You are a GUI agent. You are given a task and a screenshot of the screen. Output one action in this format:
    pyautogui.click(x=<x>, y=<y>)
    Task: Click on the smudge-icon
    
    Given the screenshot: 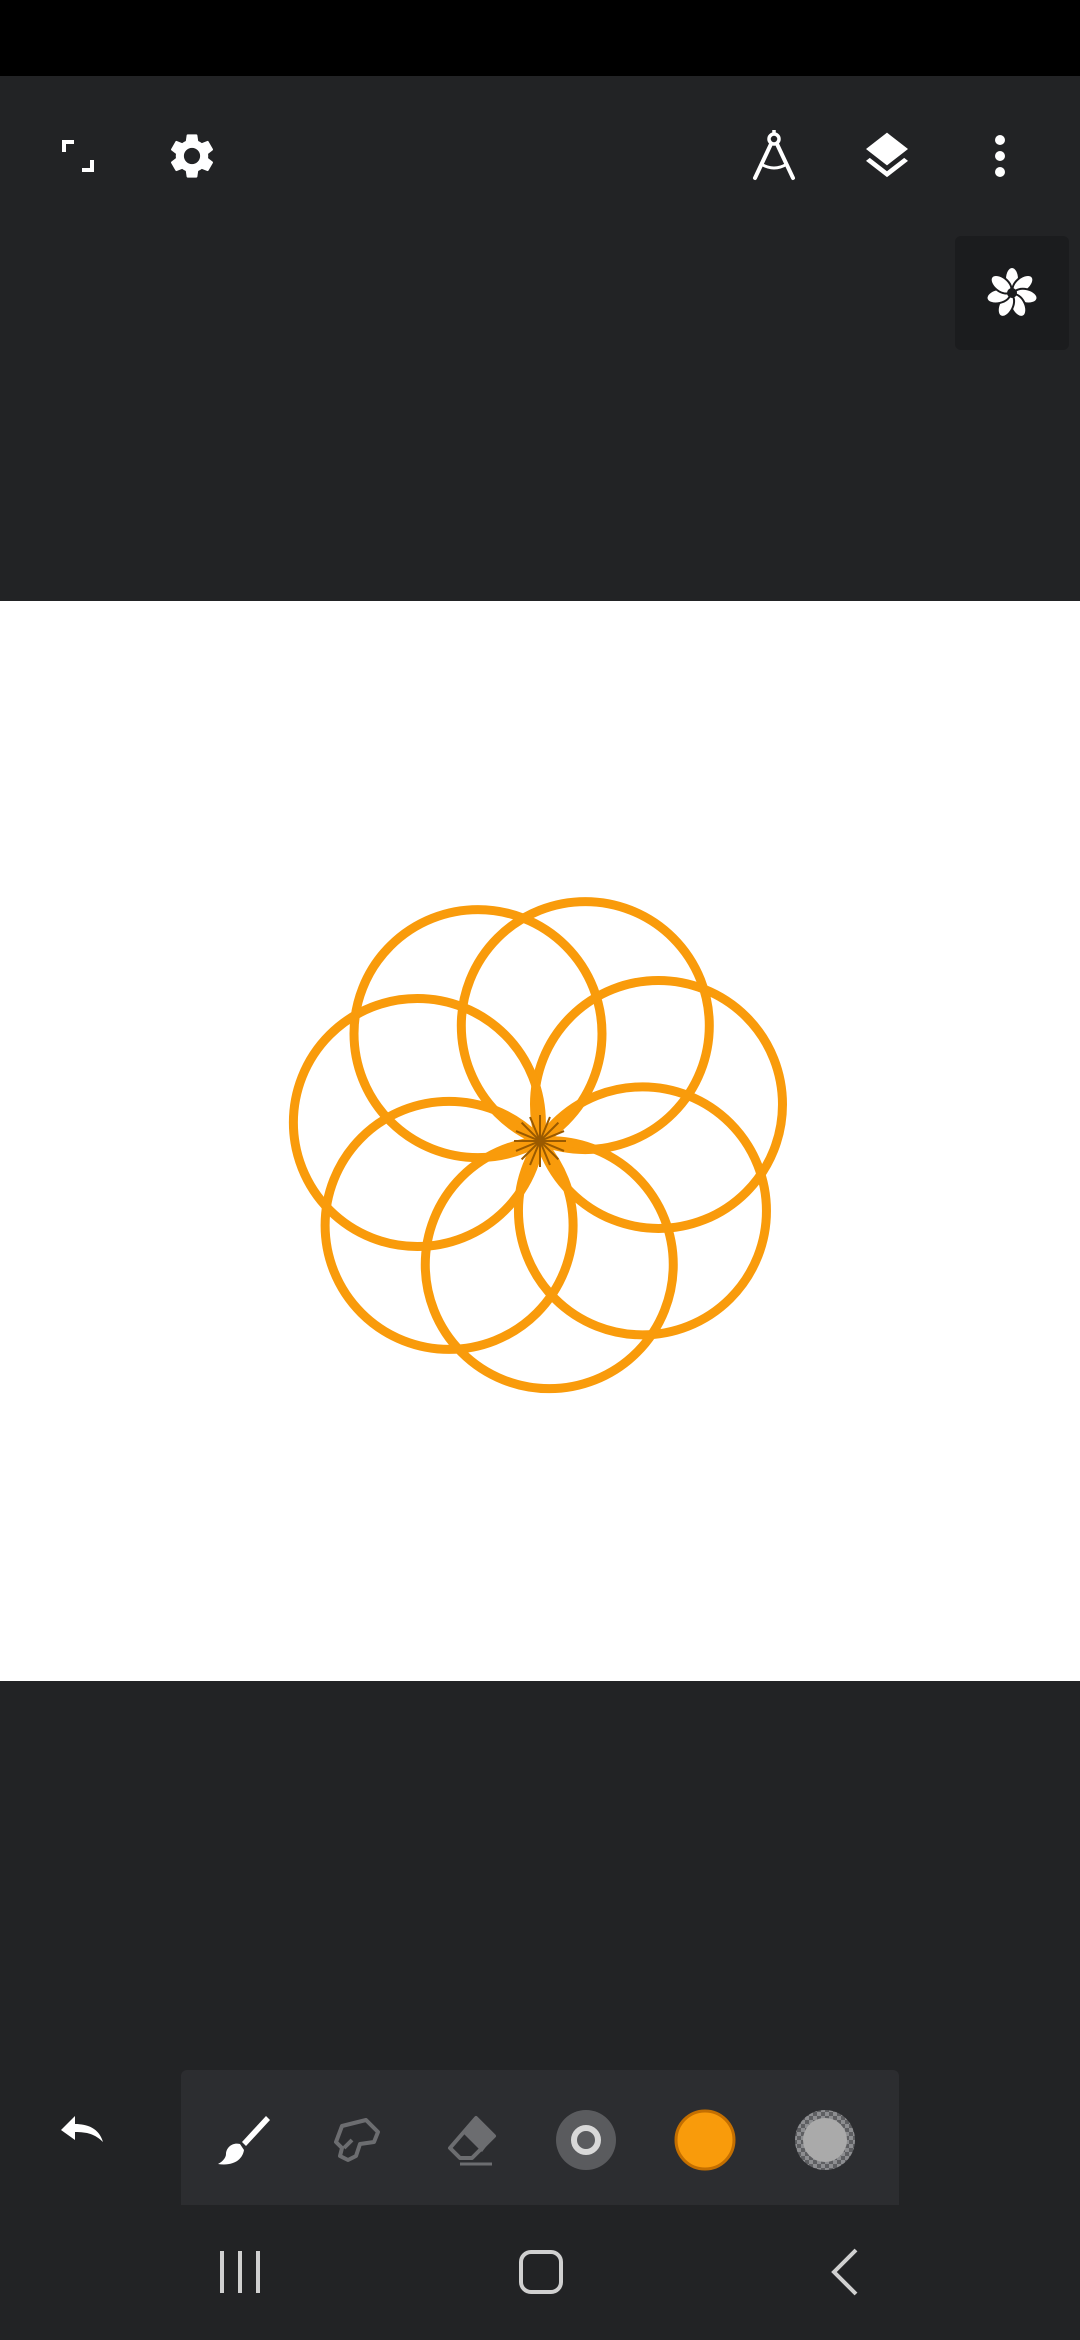 What is the action you would take?
    pyautogui.click(x=357, y=2140)
    